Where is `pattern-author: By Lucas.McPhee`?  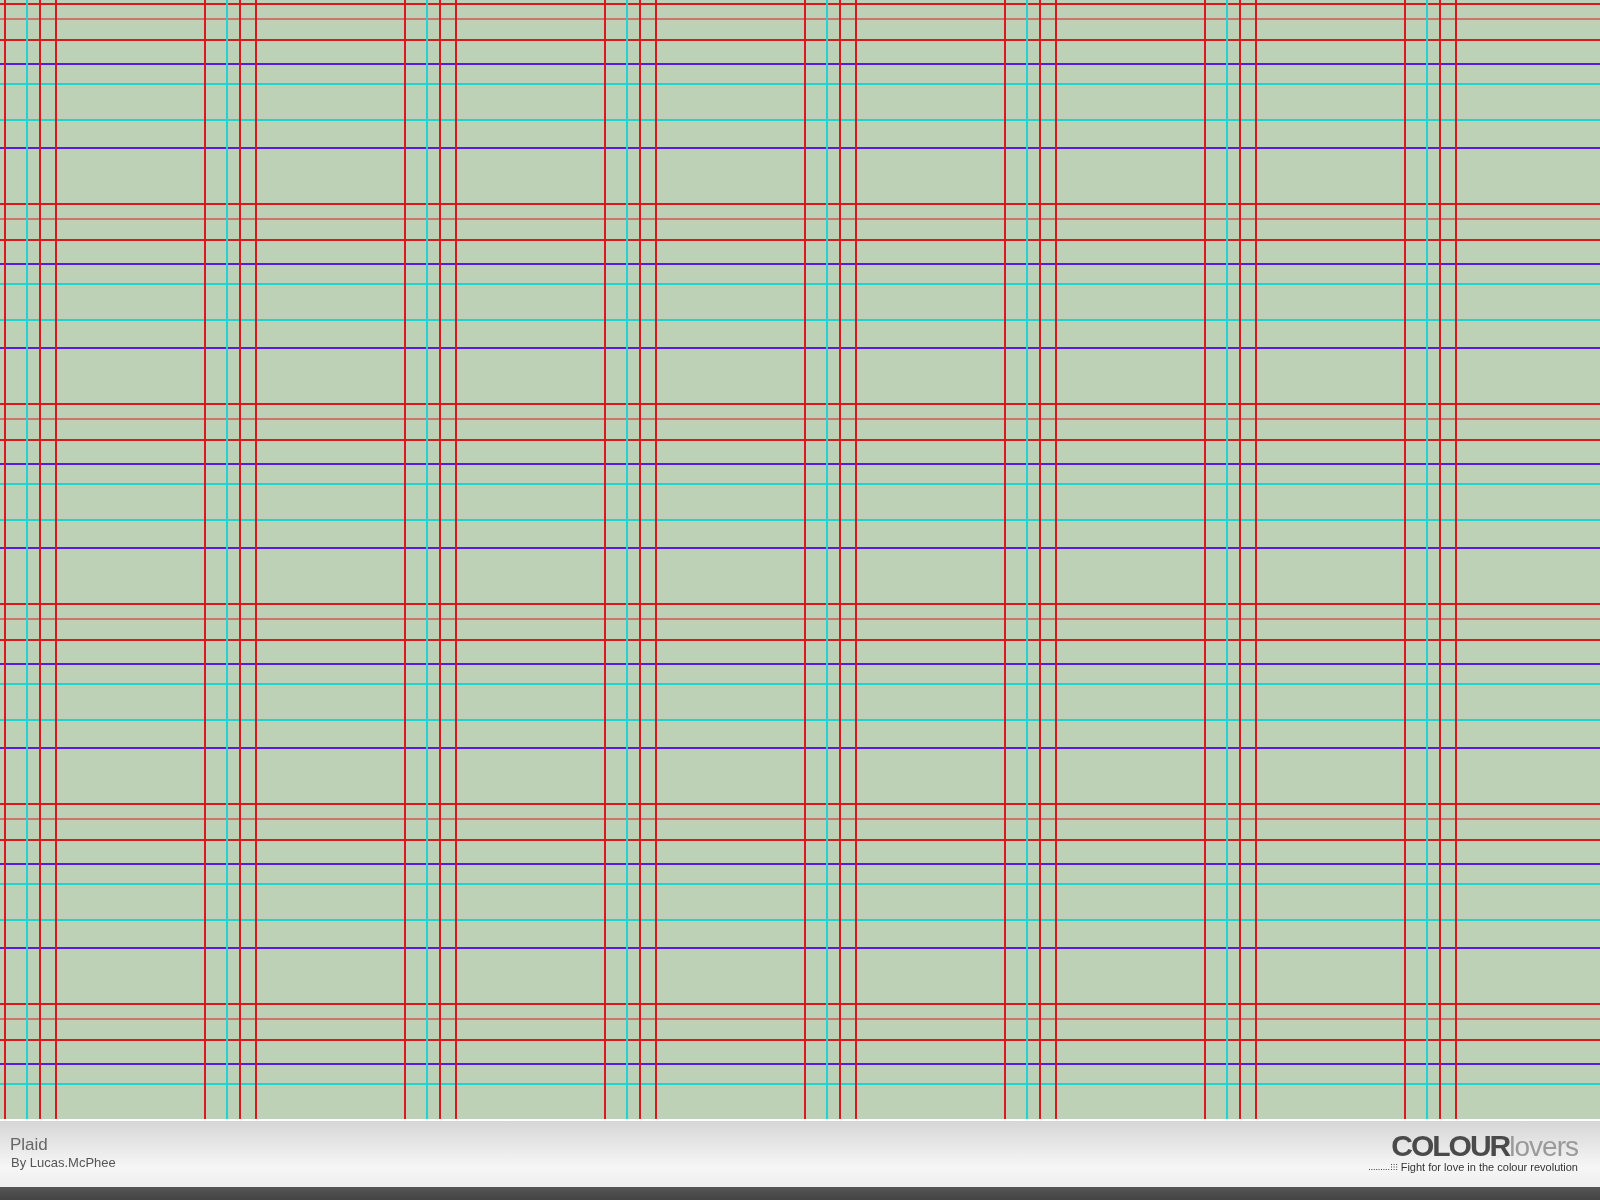 pattern-author: By Lucas.McPhee is located at coordinates (63, 1162).